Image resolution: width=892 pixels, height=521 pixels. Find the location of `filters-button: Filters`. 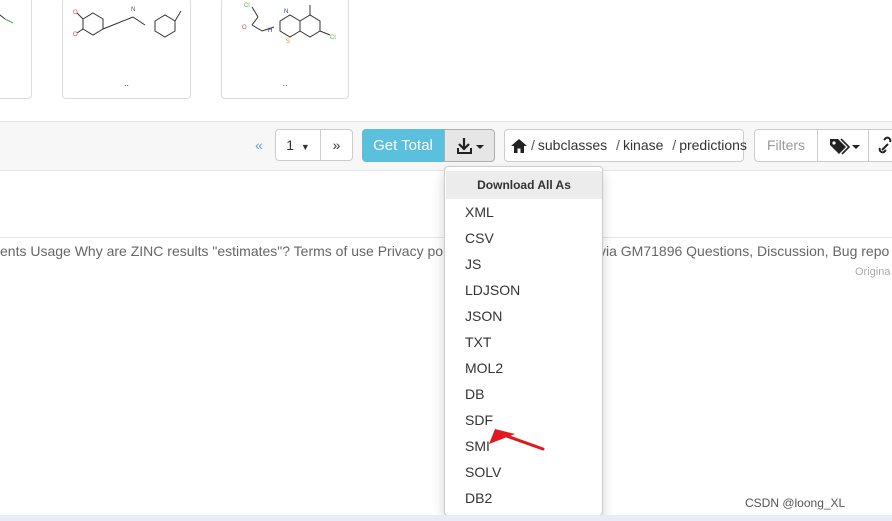

filters-button: Filters is located at coordinates (786, 145).